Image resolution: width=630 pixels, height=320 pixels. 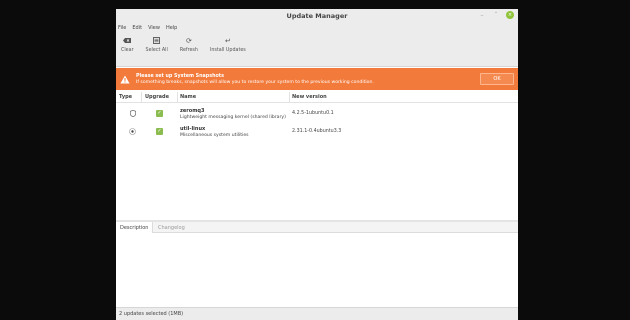 I want to click on minimize-icon: –, so click(x=482, y=15).